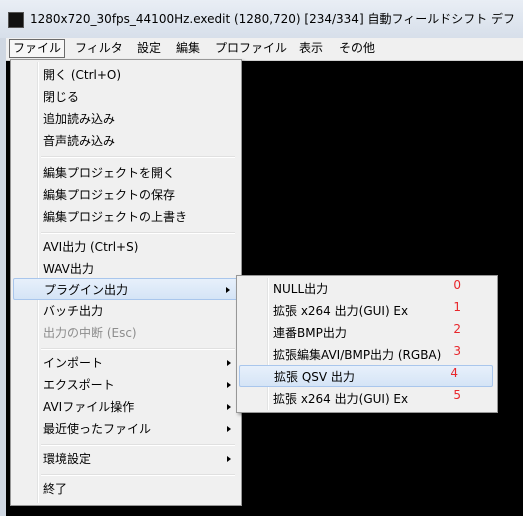 Image resolution: width=523 pixels, height=516 pixels. Describe the element at coordinates (126, 489) in the screenshot. I see `menu-item-exit: 終了` at that location.